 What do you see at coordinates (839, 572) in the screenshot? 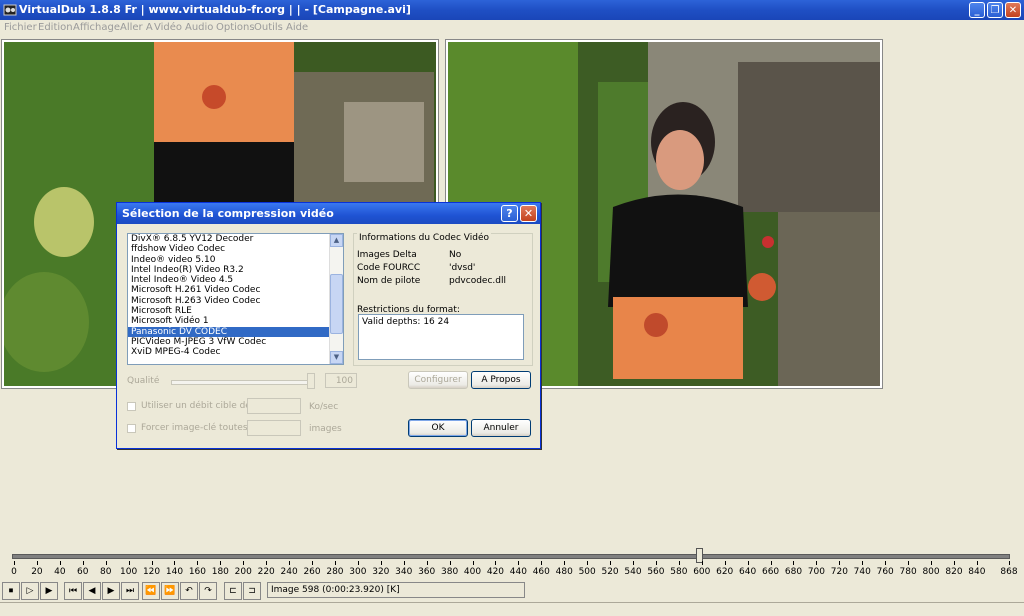
I see `timeline-tick-label: 720` at bounding box center [839, 572].